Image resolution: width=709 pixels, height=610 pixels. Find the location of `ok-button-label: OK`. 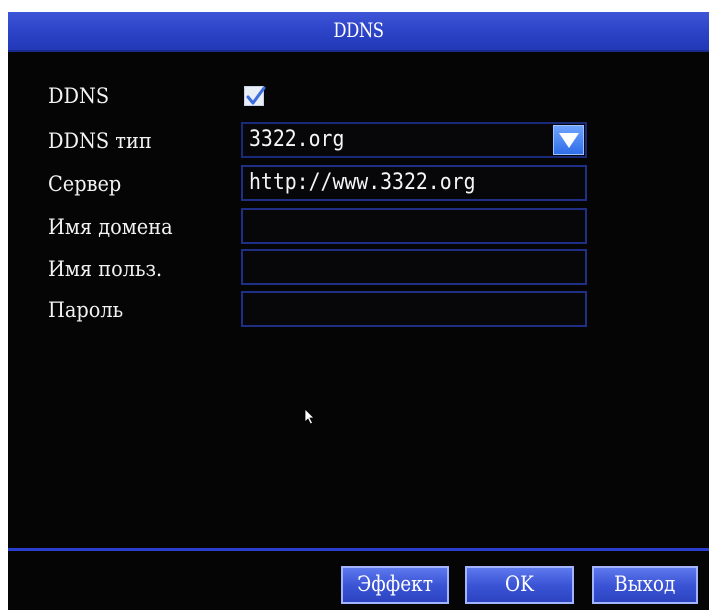

ok-button-label: OK is located at coordinates (519, 584).